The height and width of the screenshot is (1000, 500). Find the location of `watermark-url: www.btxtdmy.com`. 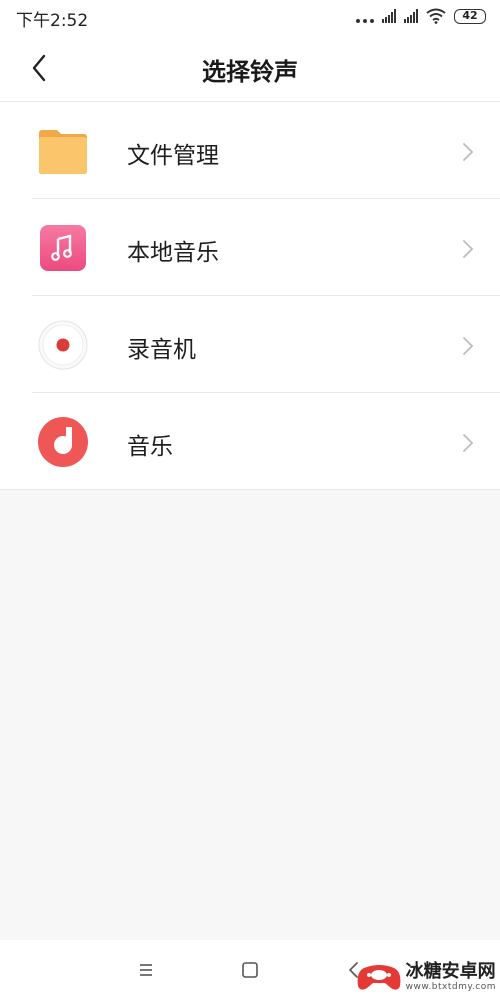

watermark-url: www.btxtdmy.com is located at coordinates (450, 987).